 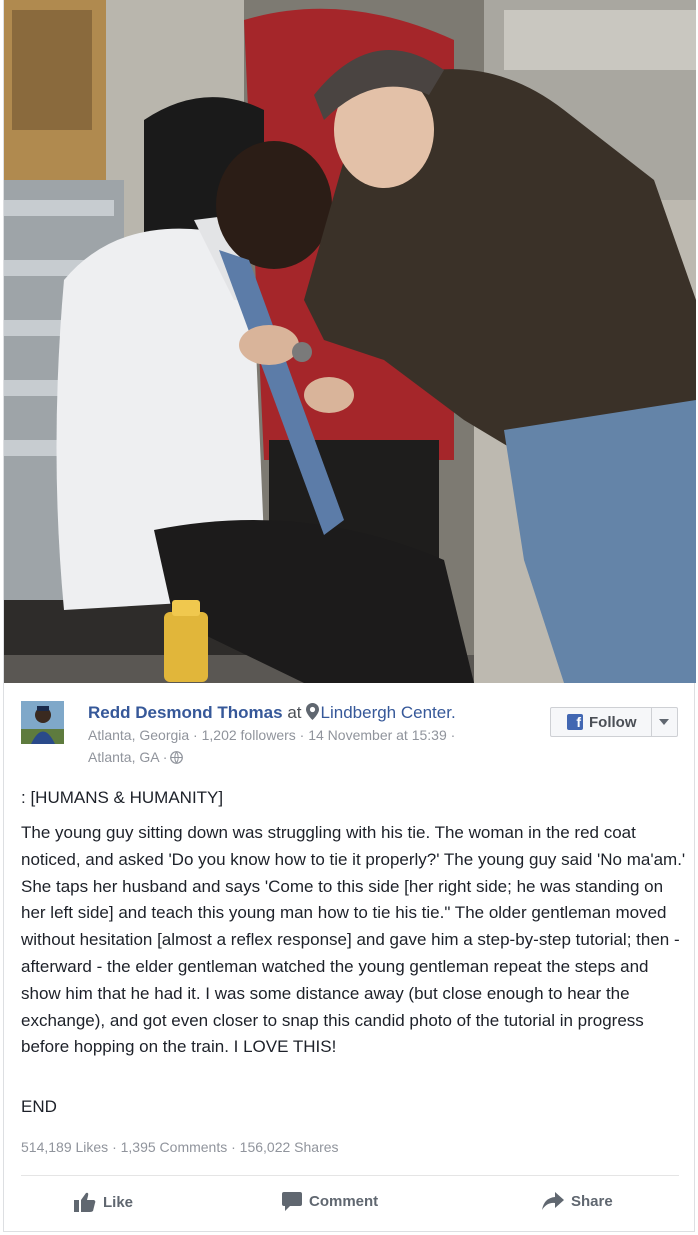 I want to click on like-button: Like, so click(x=103, y=1202).